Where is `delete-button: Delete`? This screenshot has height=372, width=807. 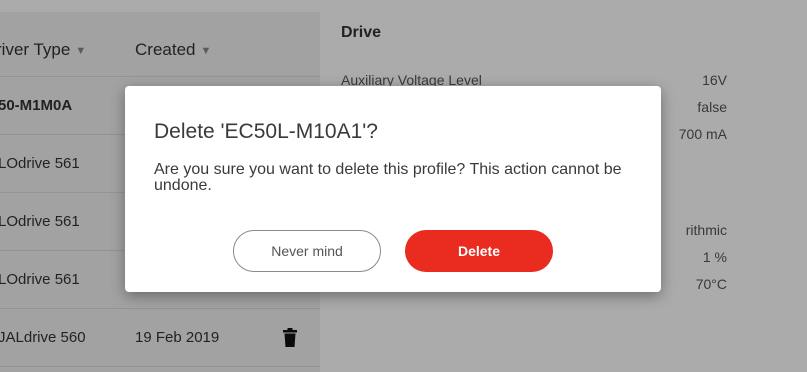 delete-button: Delete is located at coordinates (479, 251).